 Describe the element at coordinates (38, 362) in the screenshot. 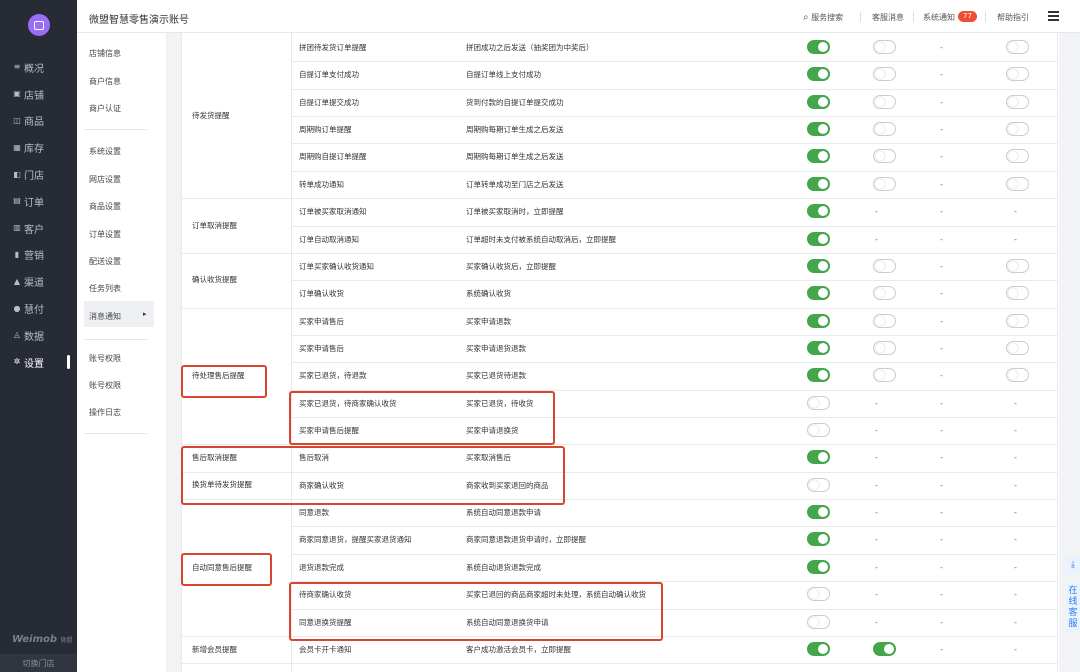

I see `nav-item: ✲ 设置` at that location.